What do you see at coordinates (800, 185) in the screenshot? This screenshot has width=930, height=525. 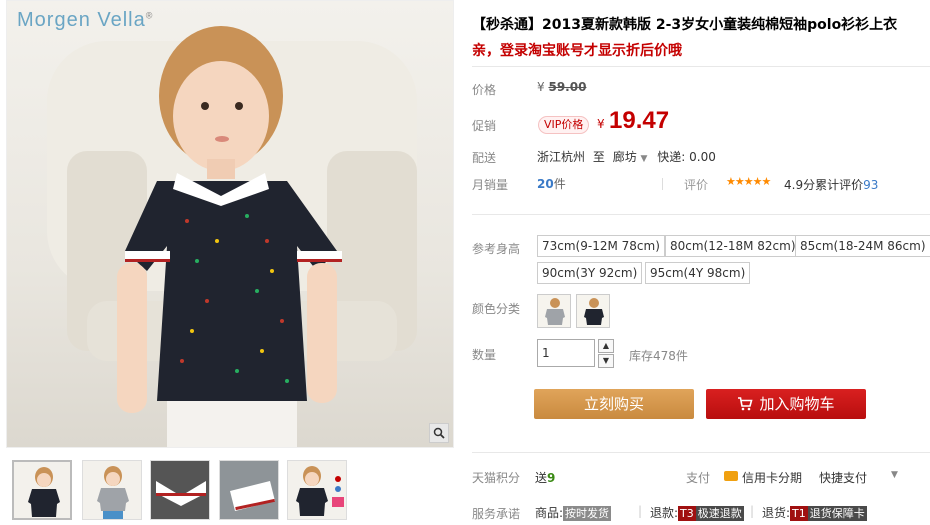 I see `rating-score: 4.9分` at bounding box center [800, 185].